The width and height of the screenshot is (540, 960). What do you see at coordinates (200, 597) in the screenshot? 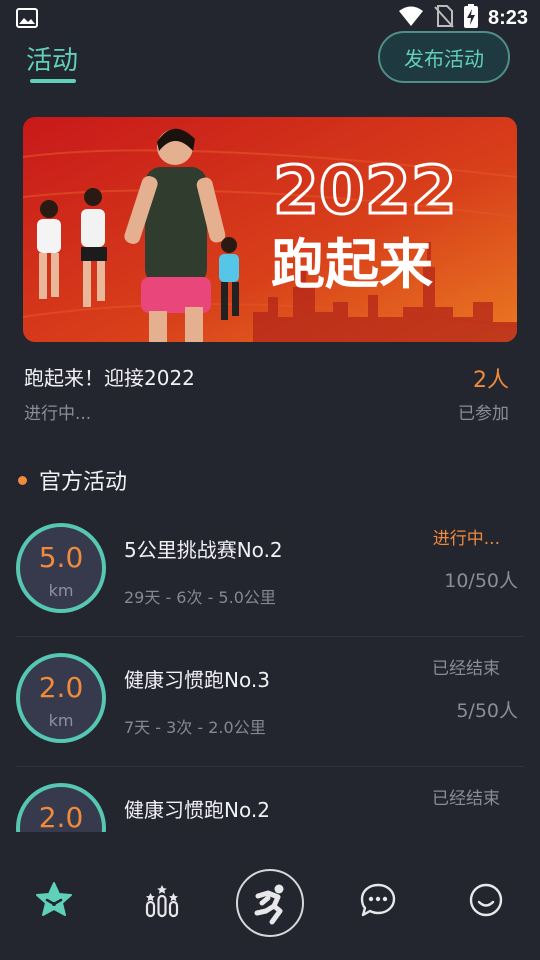
I see `activity-meta: 29天 - 6次 - 5.0公里` at bounding box center [200, 597].